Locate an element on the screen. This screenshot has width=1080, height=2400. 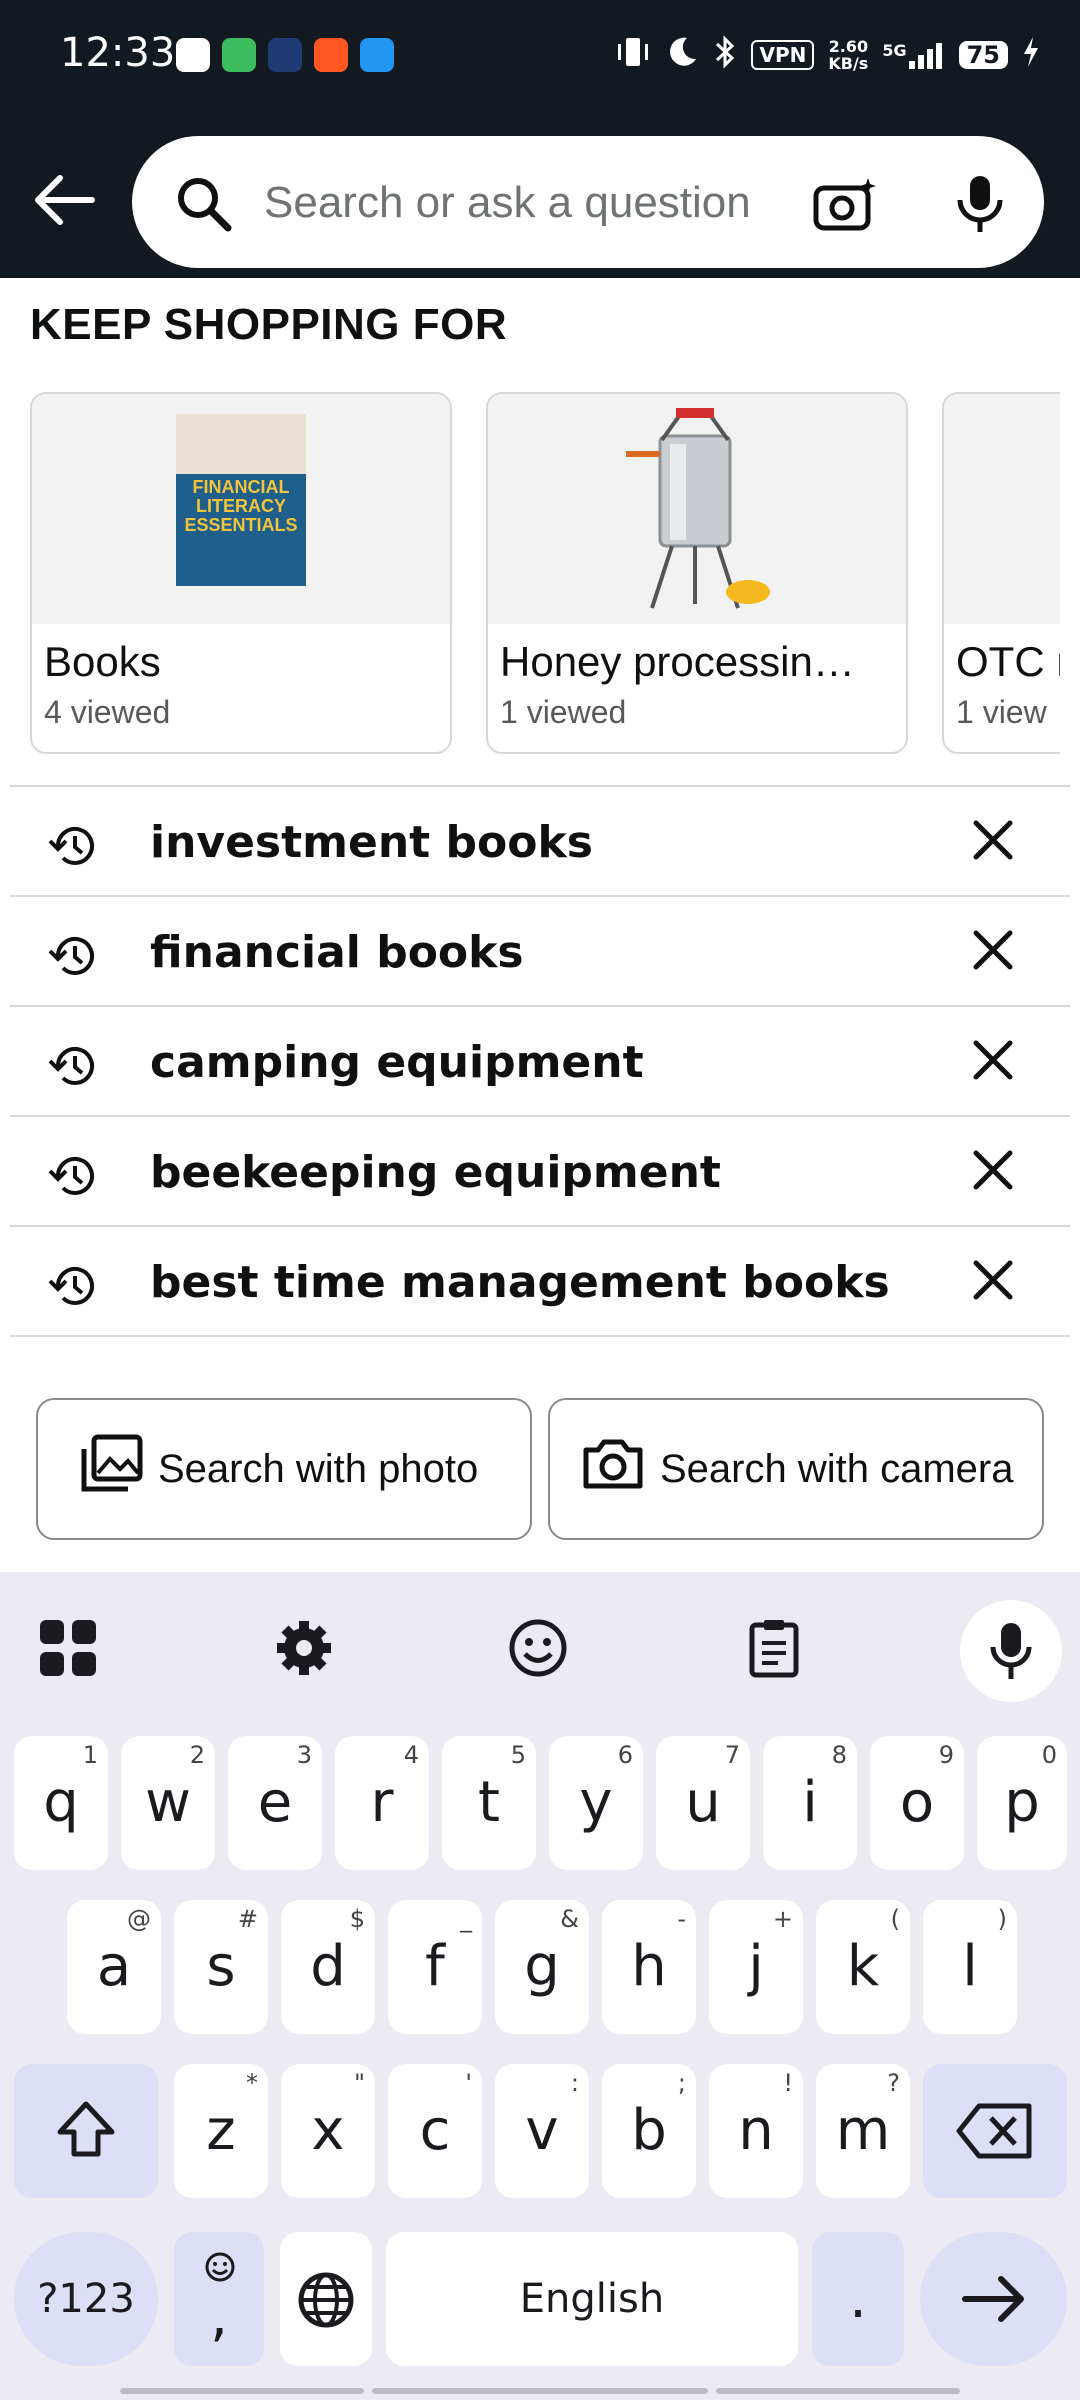
nav-handle-center is located at coordinates (540, 2391).